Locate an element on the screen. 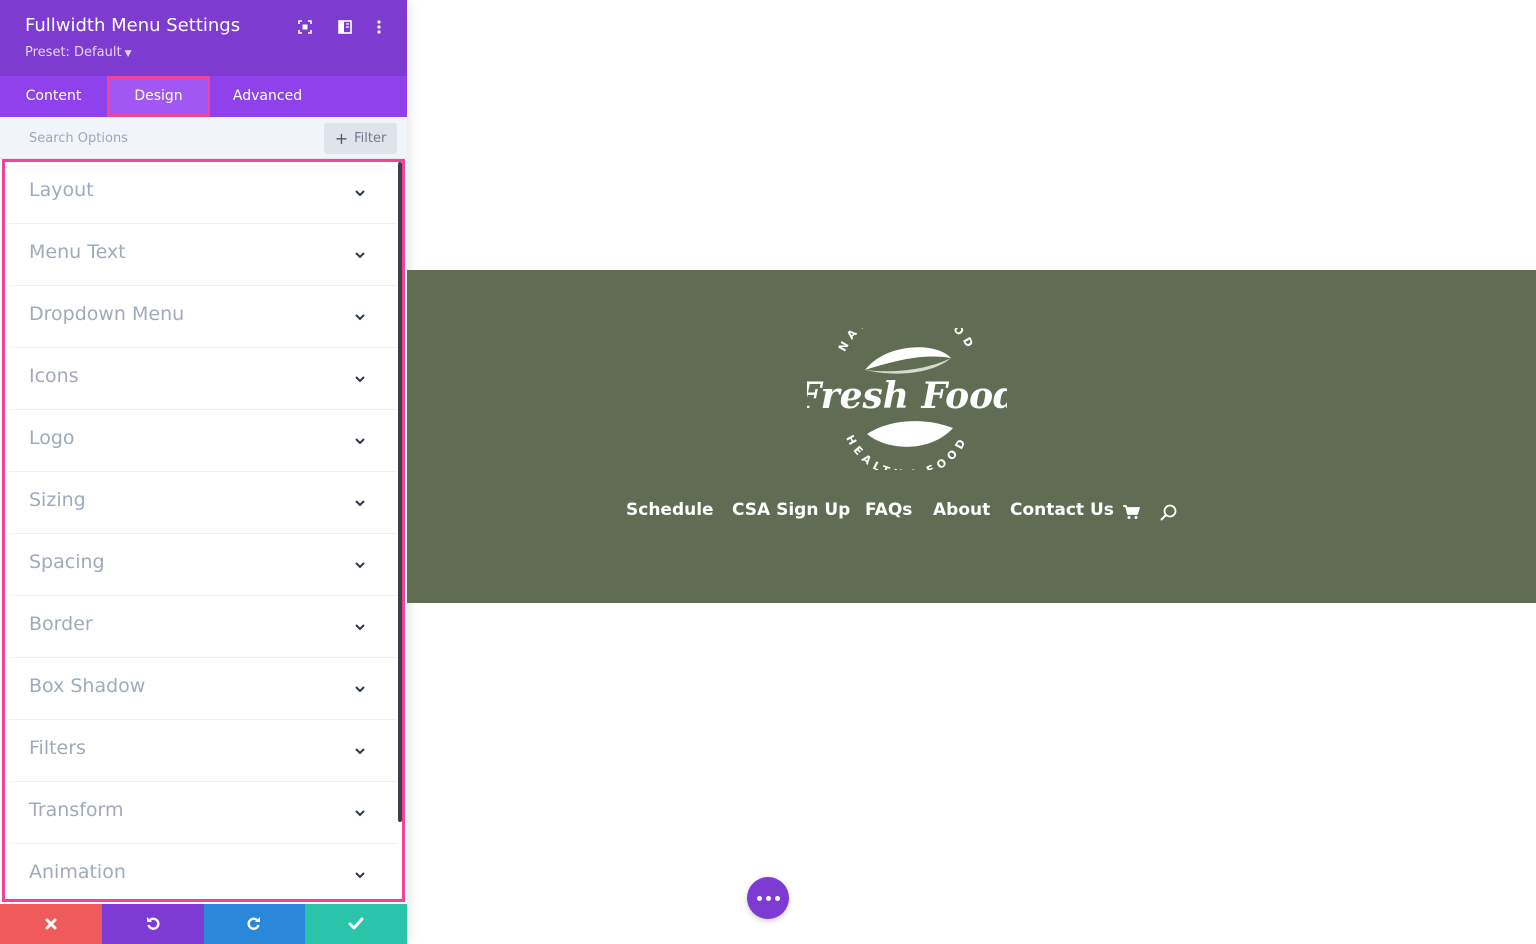 Image resolution: width=1536 pixels, height=944 pixels. discard-button is located at coordinates (51, 924).